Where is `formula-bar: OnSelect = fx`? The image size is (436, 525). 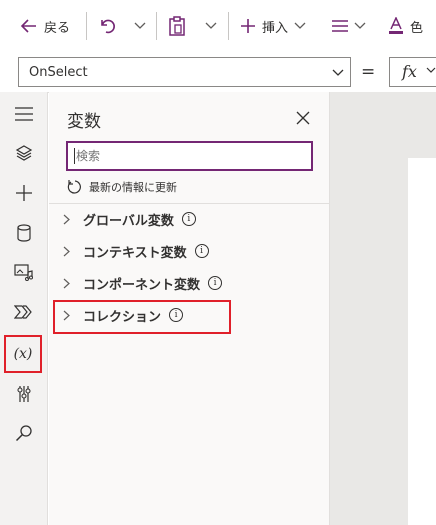 formula-bar: OnSelect = fx is located at coordinates (218, 72).